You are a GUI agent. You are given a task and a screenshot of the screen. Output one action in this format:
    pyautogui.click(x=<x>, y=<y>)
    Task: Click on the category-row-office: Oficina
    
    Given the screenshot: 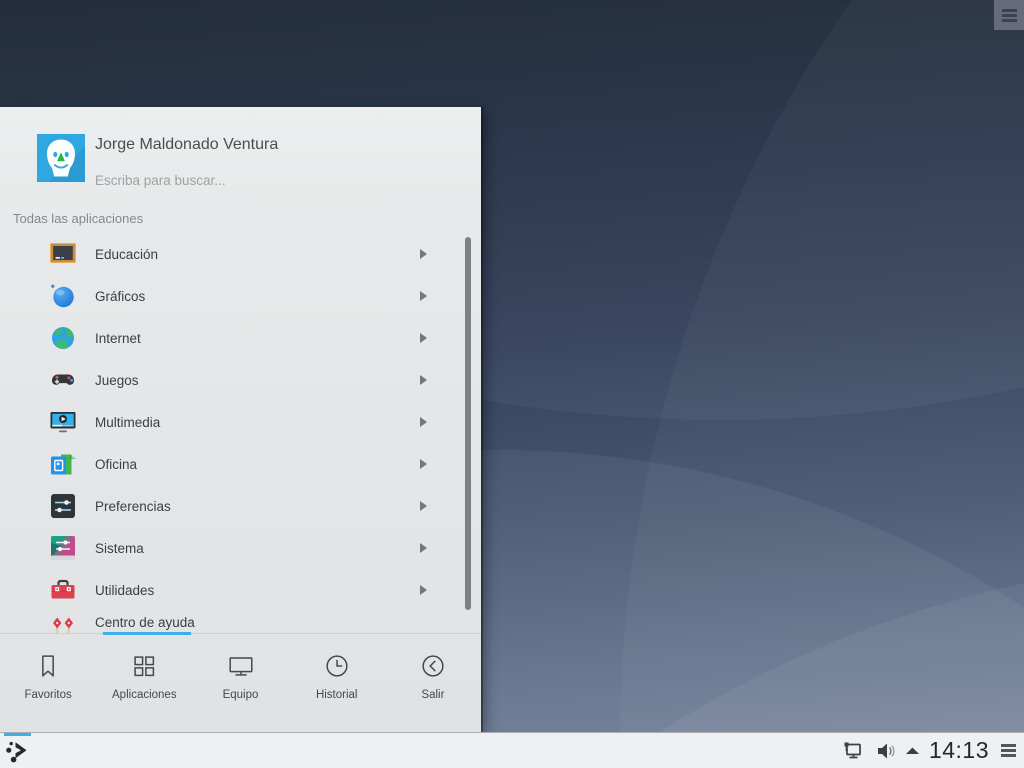 What is the action you would take?
    pyautogui.click(x=240, y=464)
    